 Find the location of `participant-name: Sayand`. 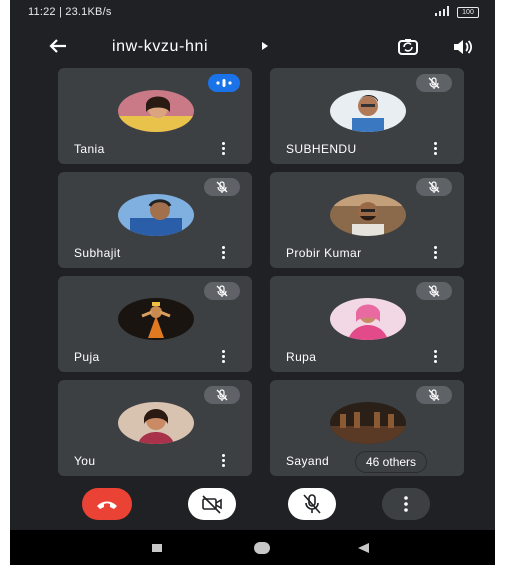

participant-name: Sayand is located at coordinates (308, 461).